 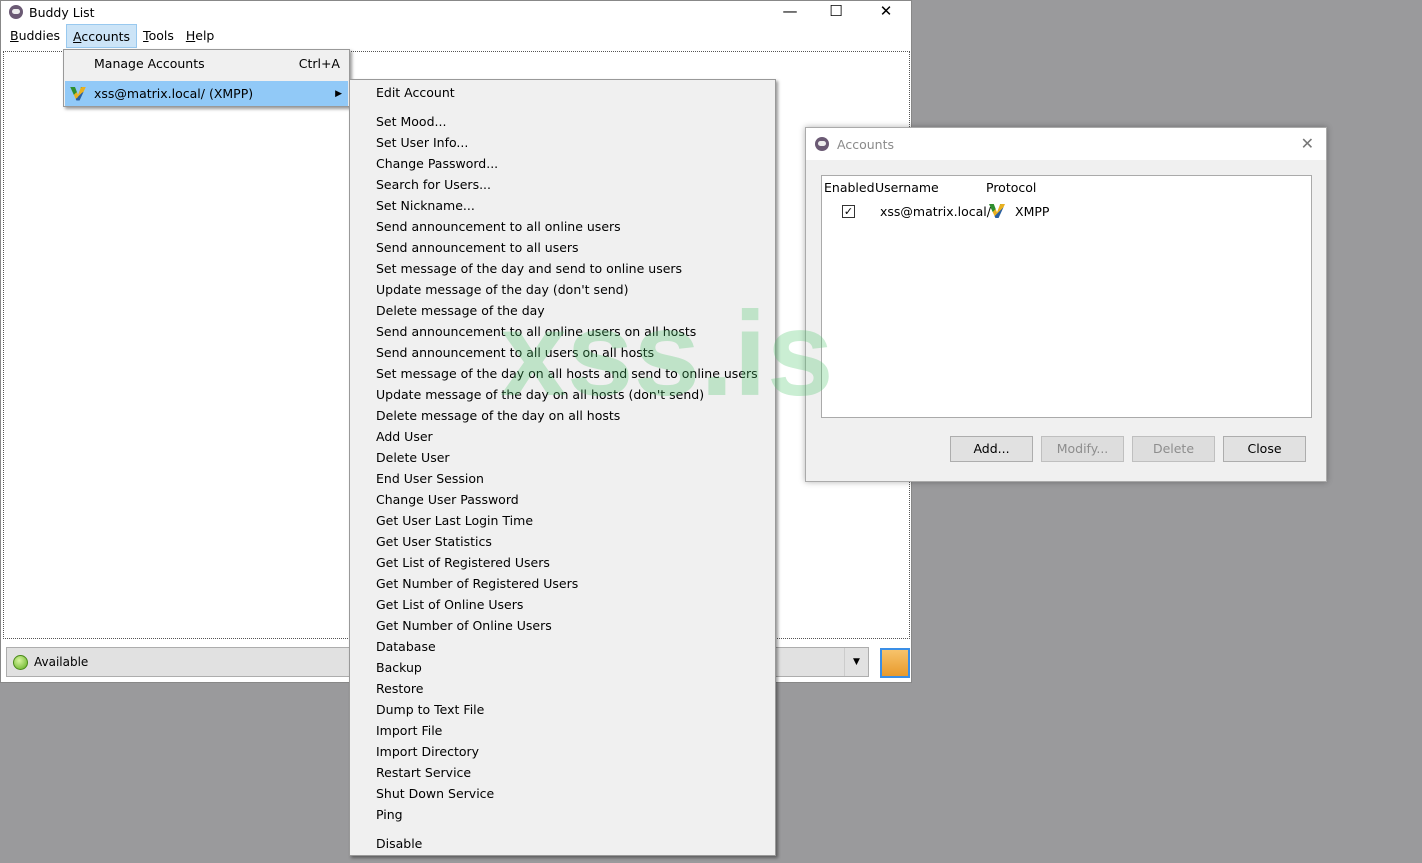 I want to click on submenu-item: Import Directory, so click(x=427, y=752).